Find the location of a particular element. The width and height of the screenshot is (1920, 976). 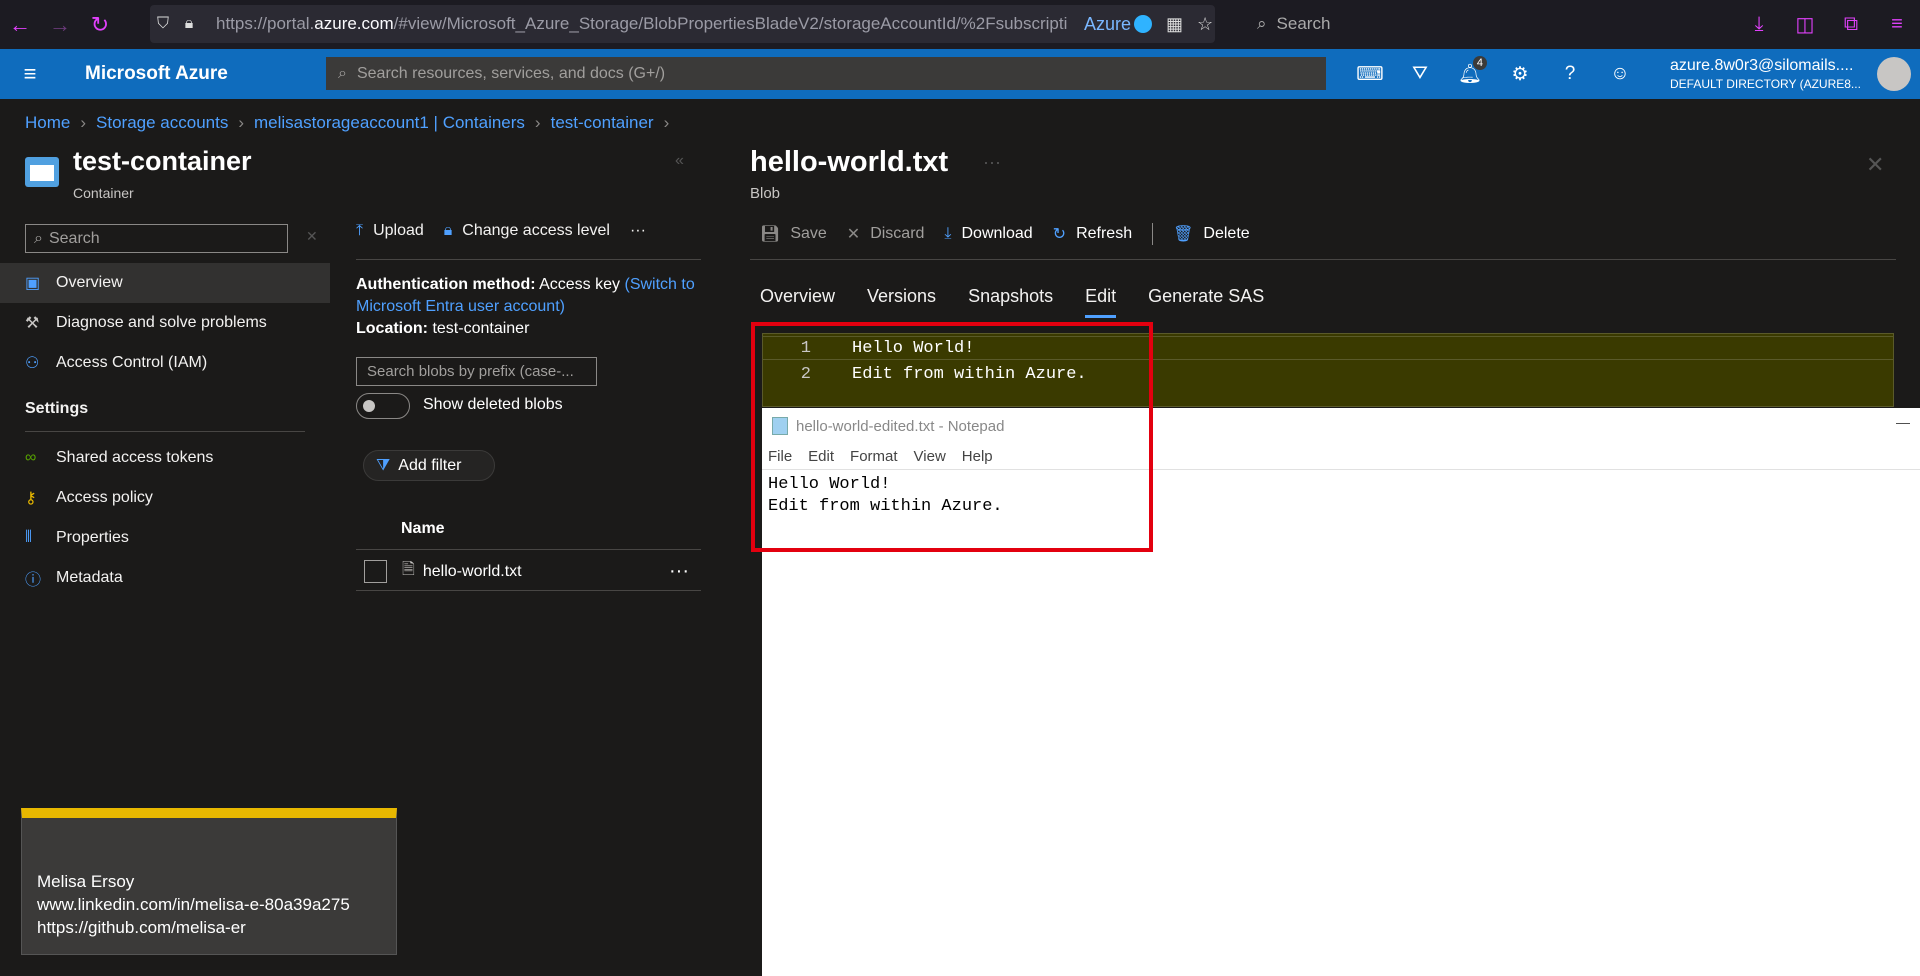

settings-gear-icon: ⚙ is located at coordinates (1520, 74).